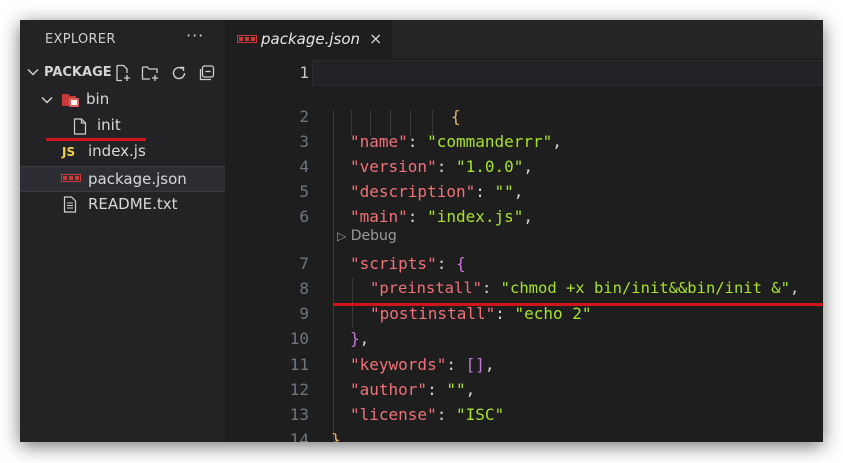  What do you see at coordinates (299, 389) in the screenshot?
I see `line-number: 12` at bounding box center [299, 389].